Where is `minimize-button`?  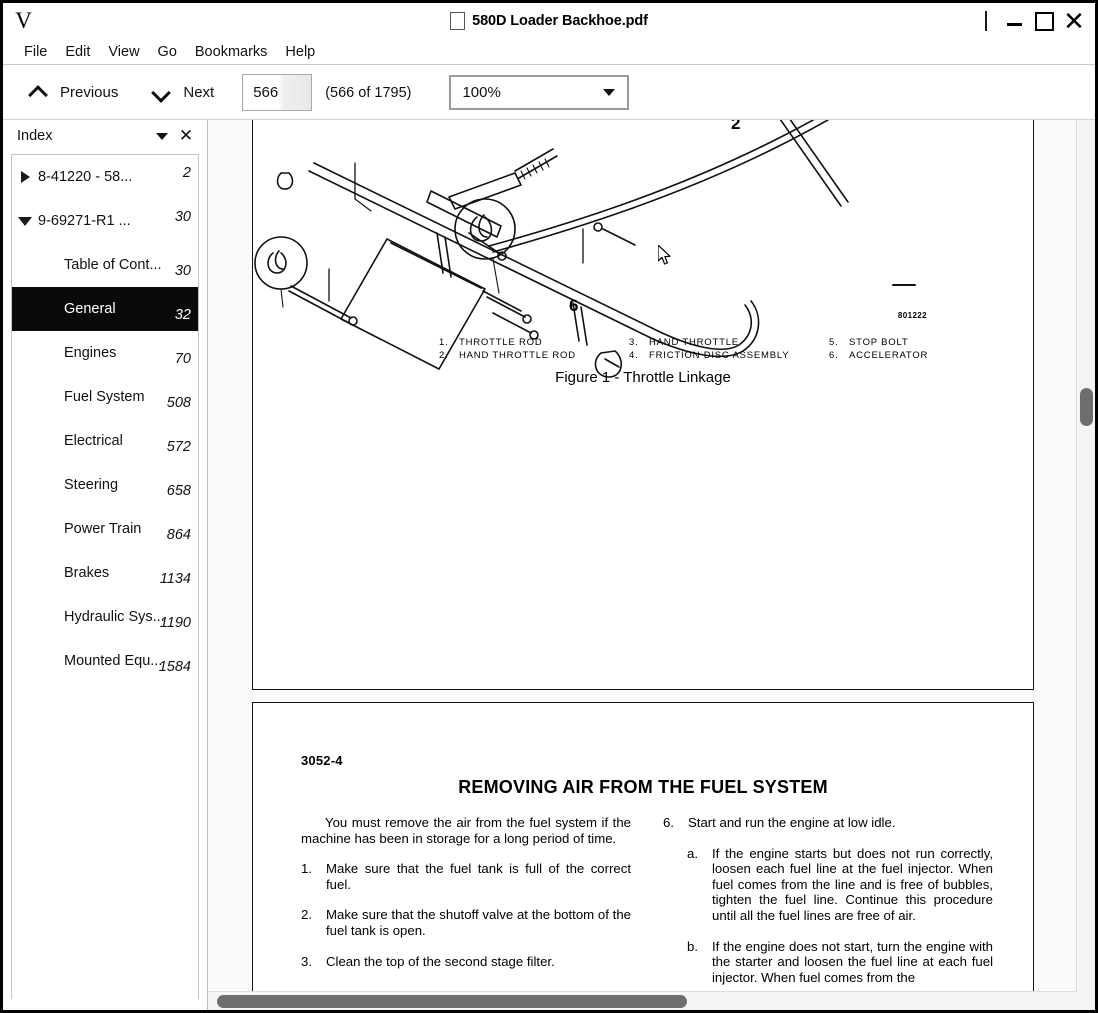
minimize-button is located at coordinates (1014, 21).